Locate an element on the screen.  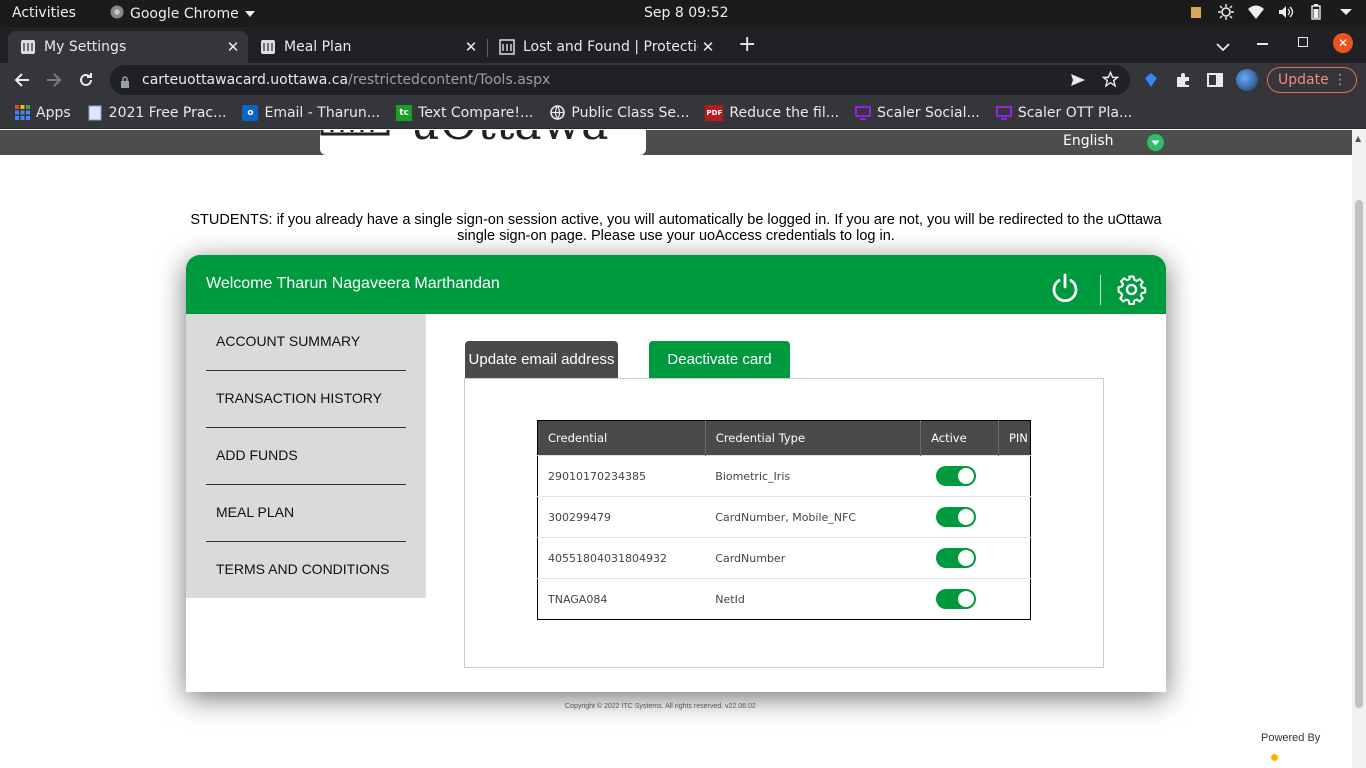
url-path: /restrictedcontent/Tools.aspx is located at coordinates (449, 80).